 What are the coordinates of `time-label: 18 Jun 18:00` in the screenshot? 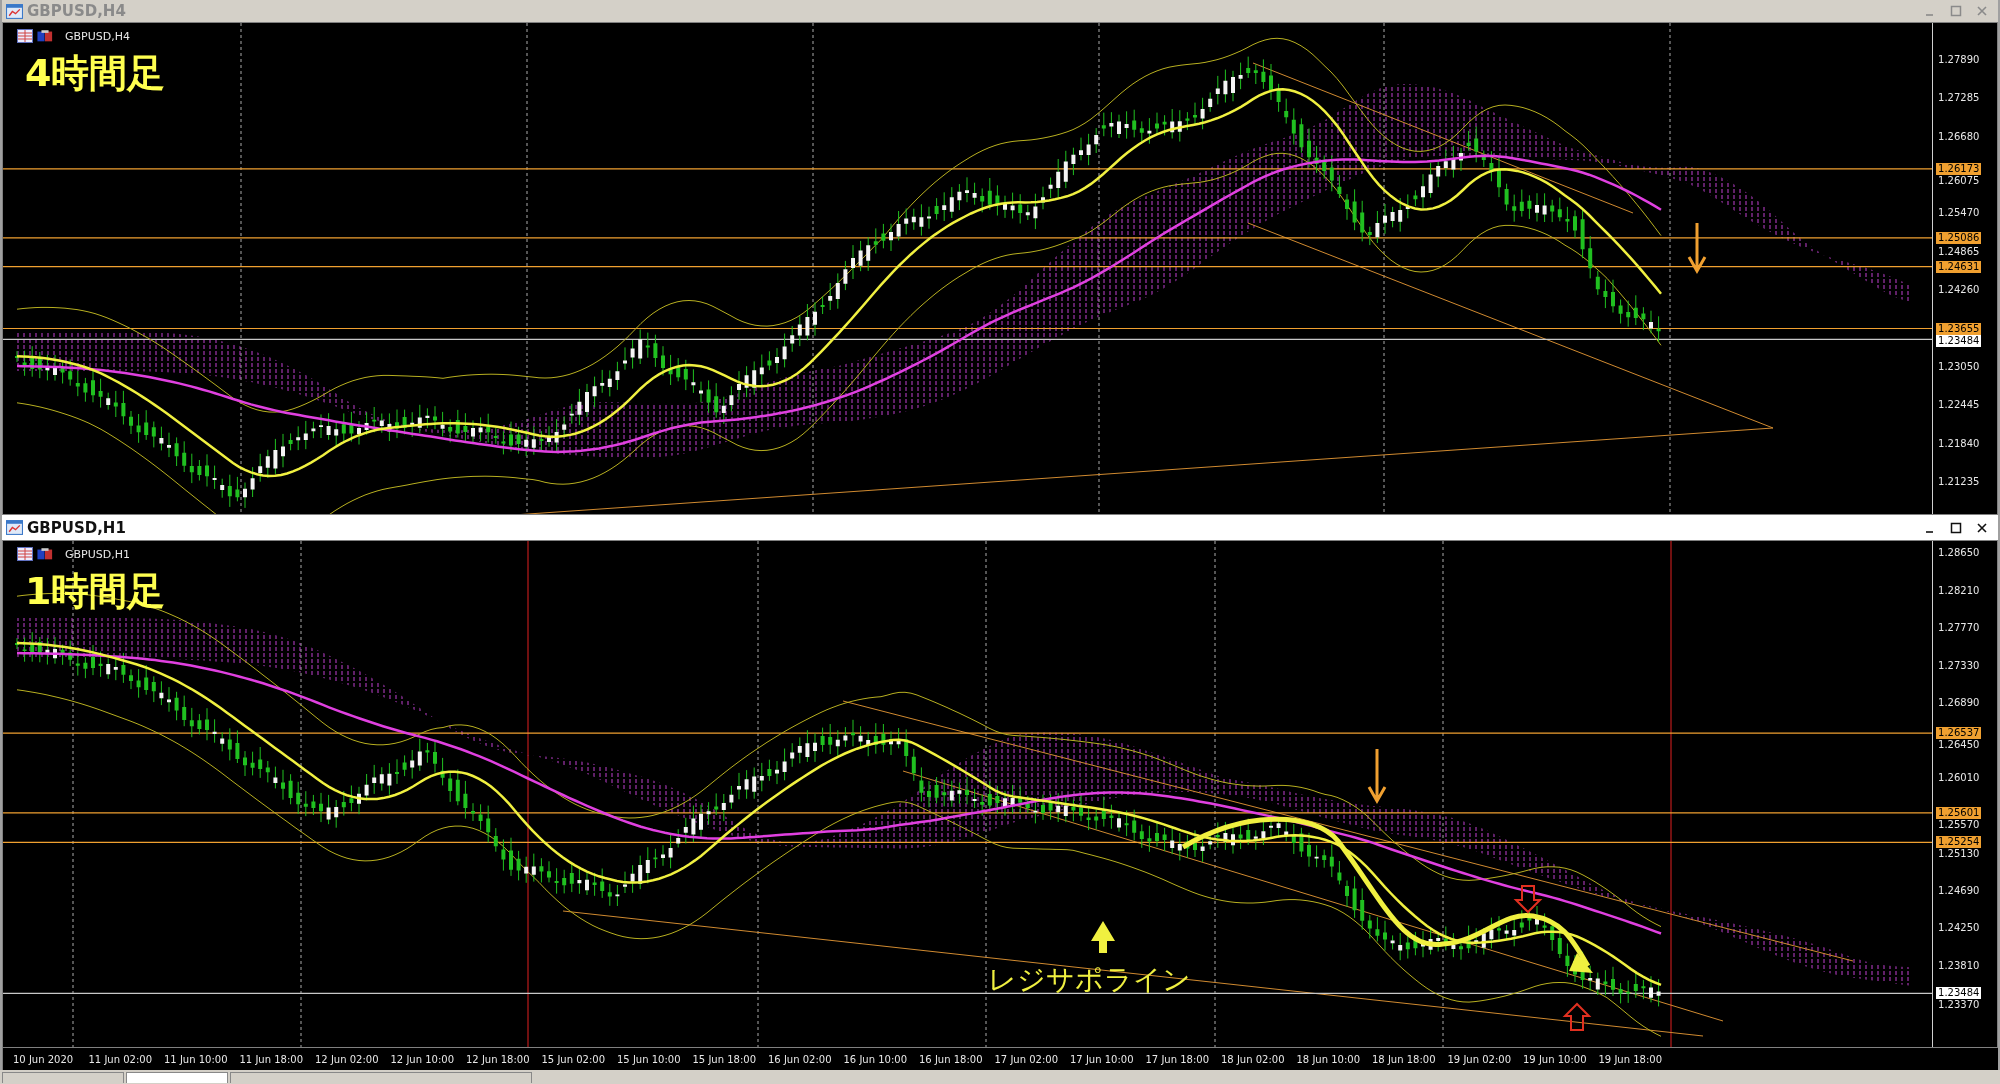 It's located at (1404, 1059).